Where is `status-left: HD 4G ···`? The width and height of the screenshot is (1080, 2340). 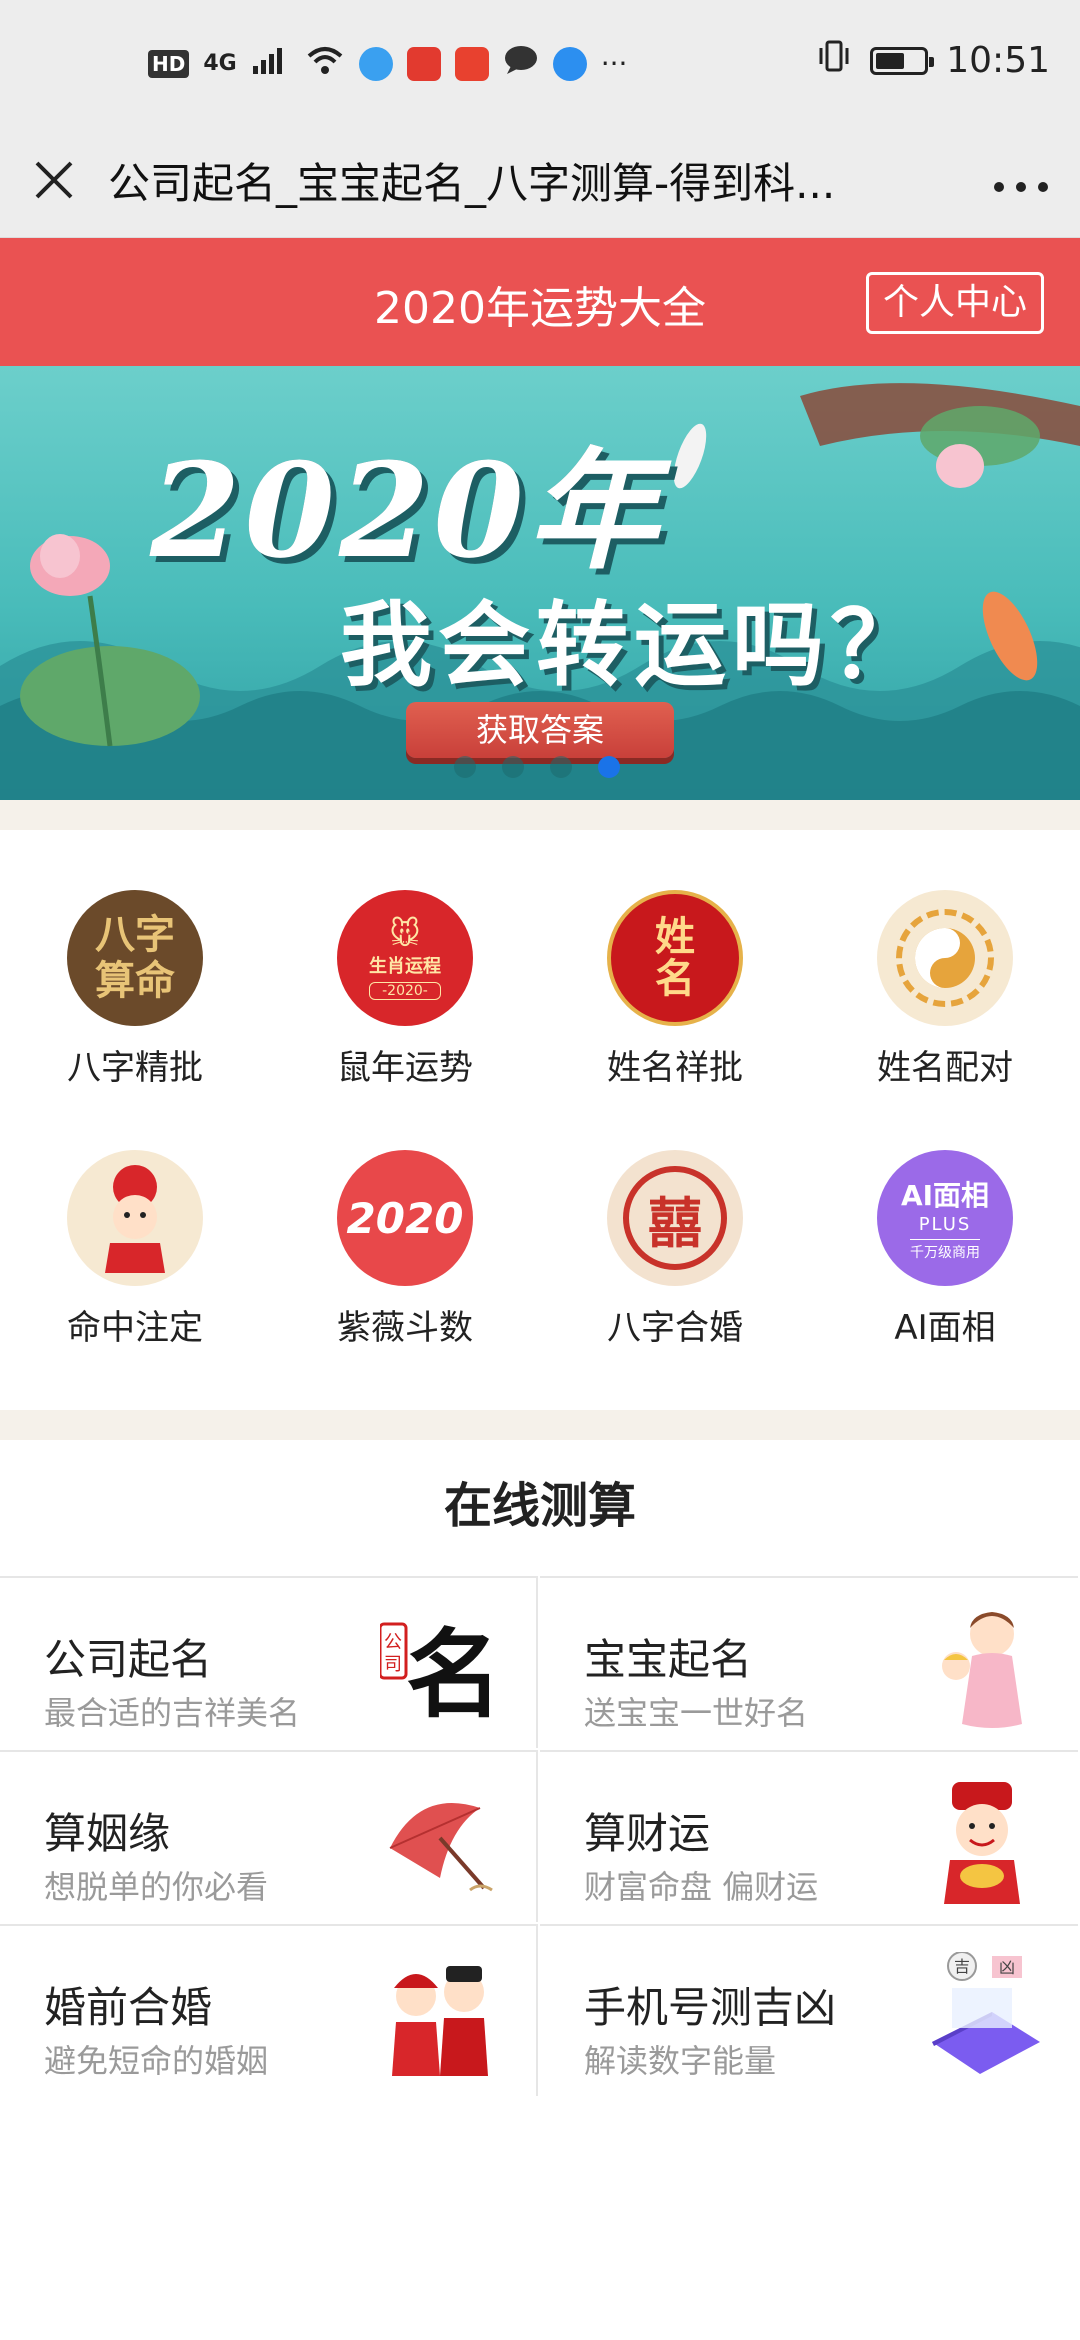 status-left: HD 4G ··· is located at coordinates (387, 63).